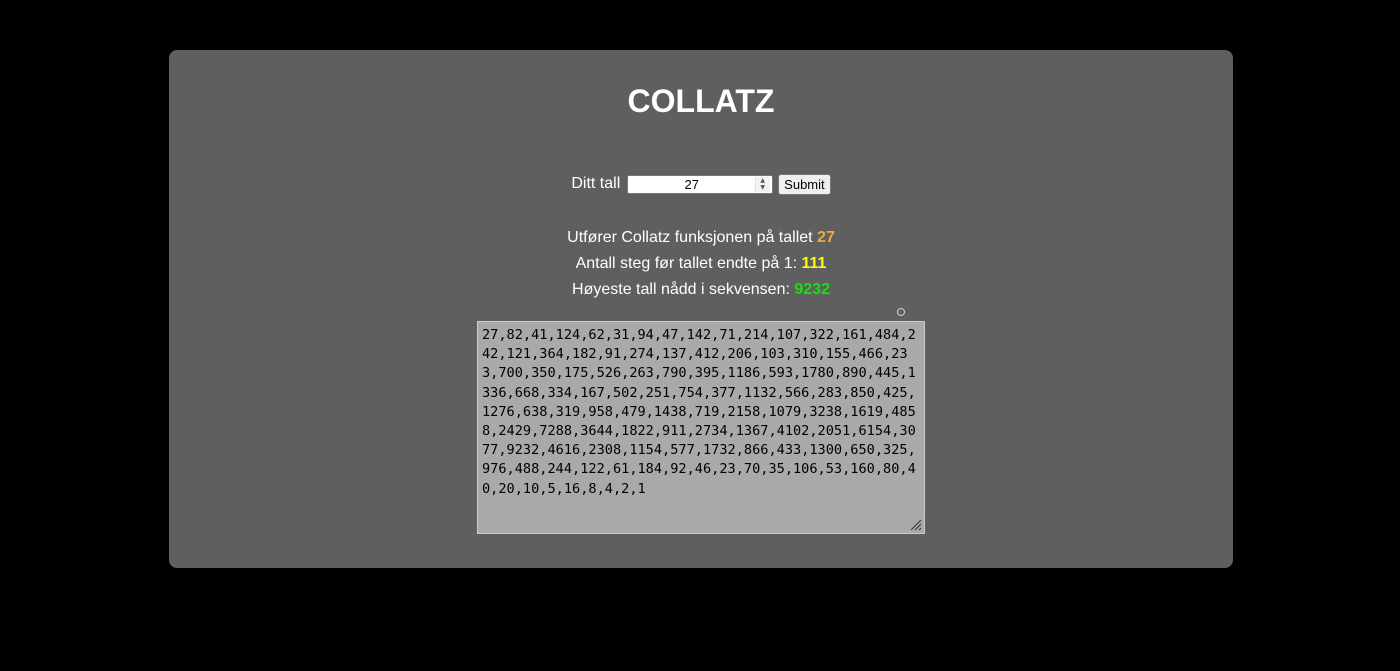 The image size is (1400, 671). I want to click on max-value-line: Høyeste tall nådd i sekvensen: 9232, so click(701, 290).